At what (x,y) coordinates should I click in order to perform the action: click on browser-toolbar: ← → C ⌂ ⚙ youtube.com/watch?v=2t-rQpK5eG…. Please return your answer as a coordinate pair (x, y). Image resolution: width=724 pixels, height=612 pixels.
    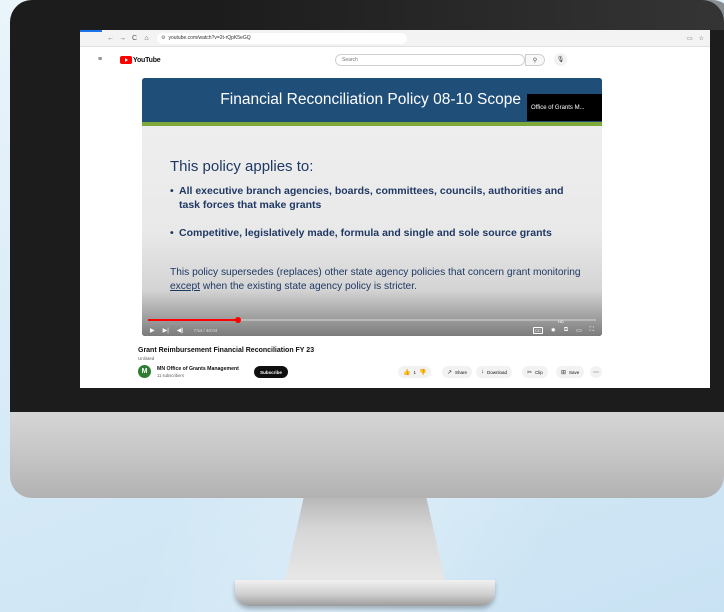
    Looking at the image, I should click on (395, 38).